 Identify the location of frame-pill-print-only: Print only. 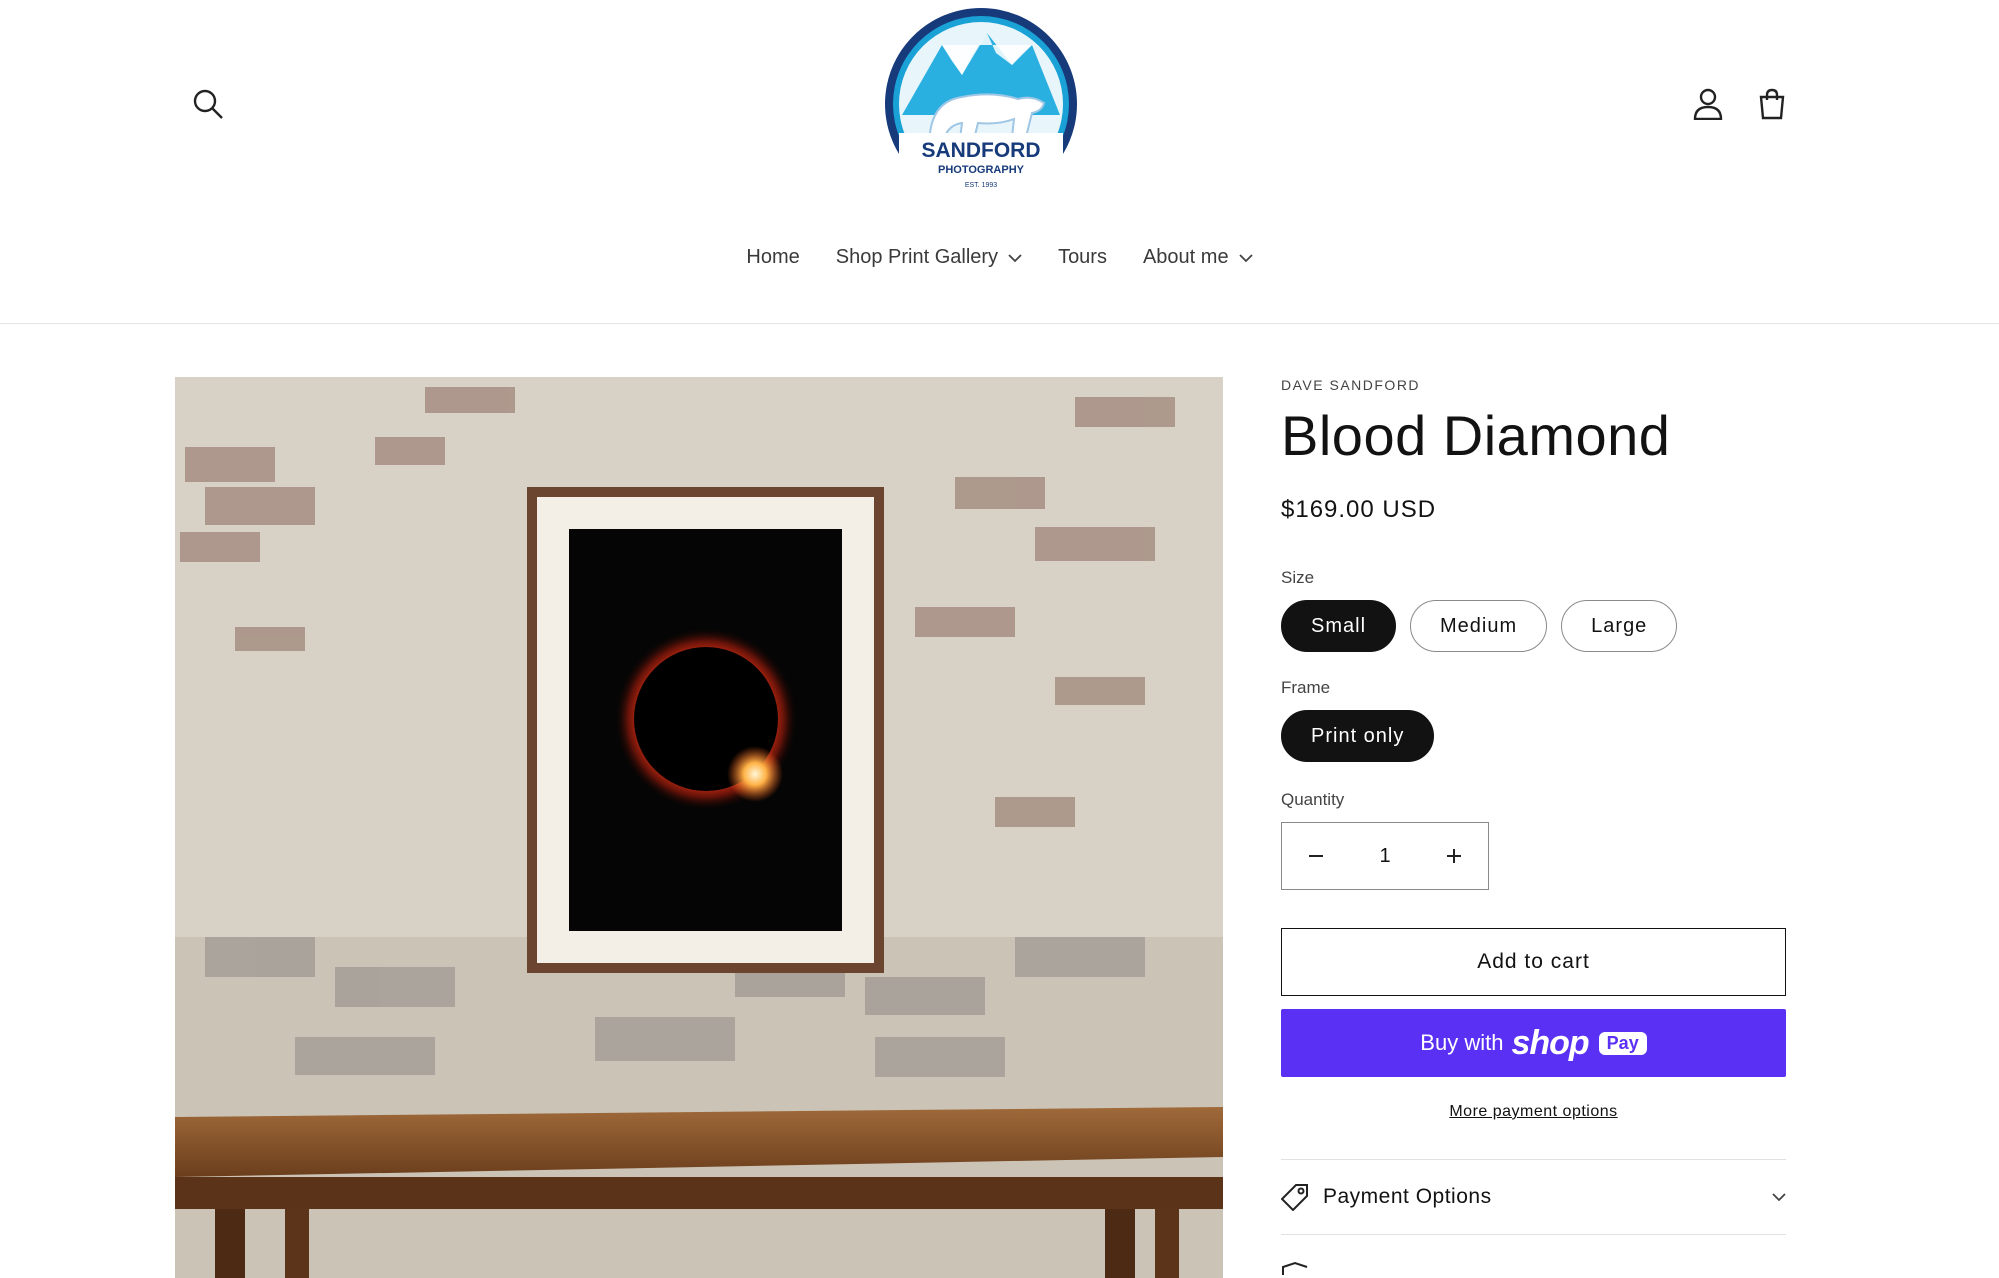
(1358, 736).